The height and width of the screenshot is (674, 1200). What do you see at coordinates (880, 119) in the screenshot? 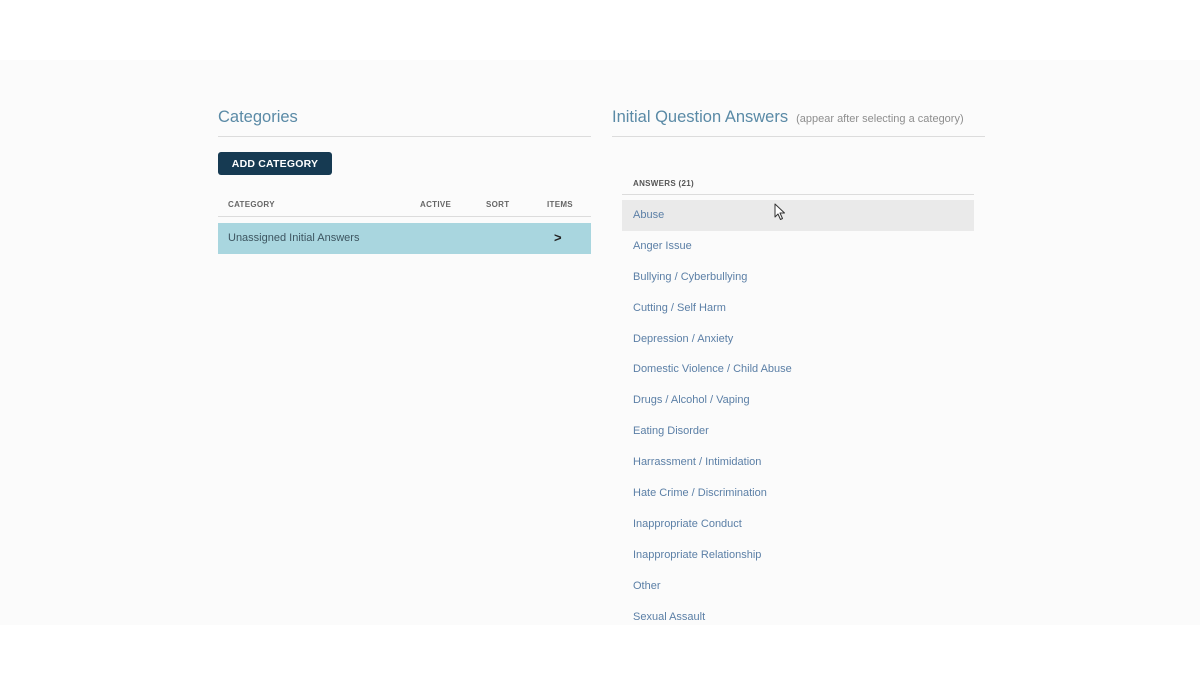
I see `answers-subtitle: (appear after selecting a category)` at bounding box center [880, 119].